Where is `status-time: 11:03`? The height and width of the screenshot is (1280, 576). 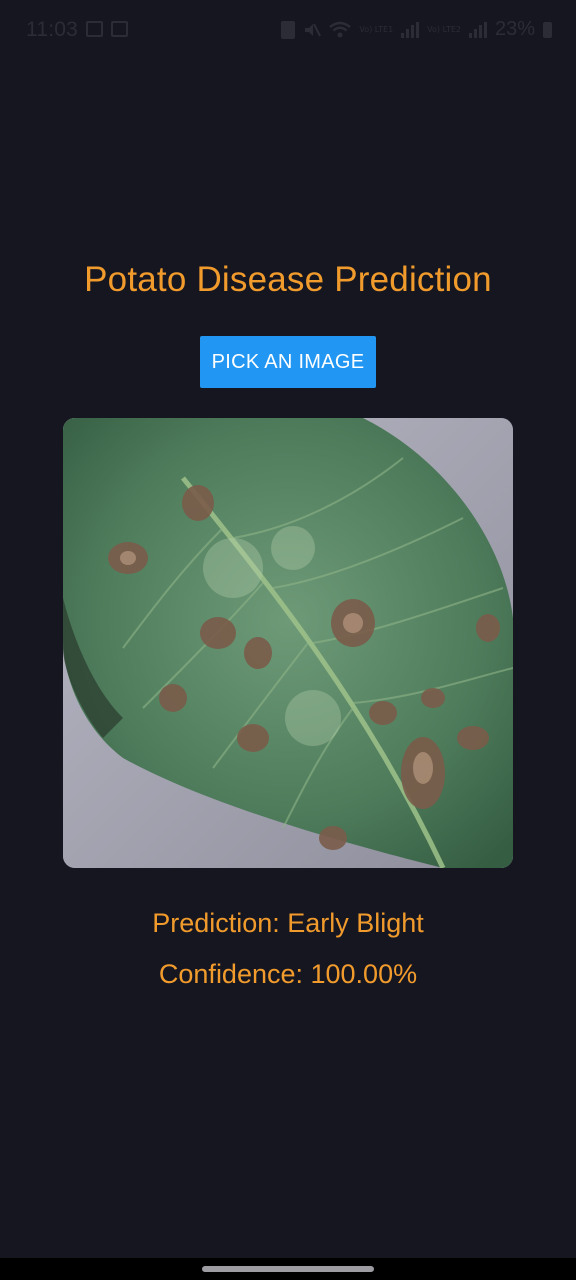 status-time: 11:03 is located at coordinates (52, 29).